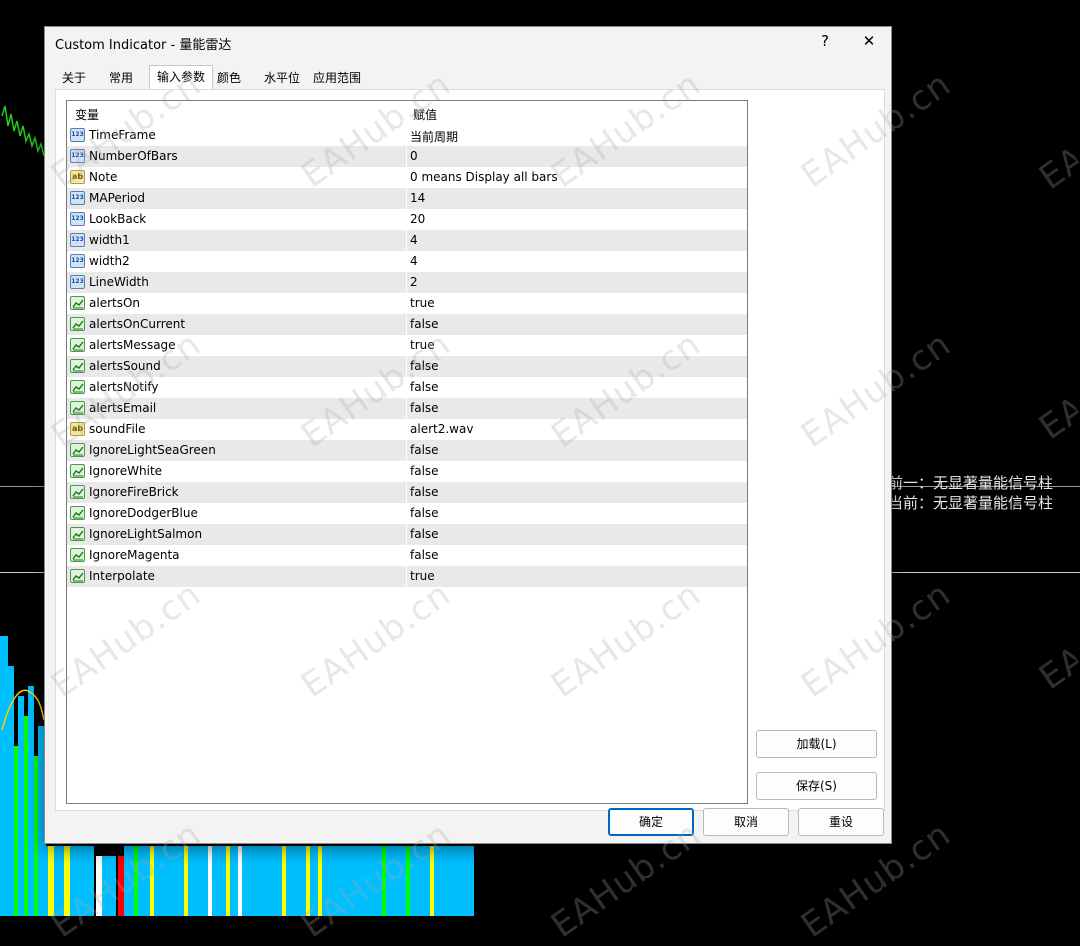 This screenshot has height=946, width=1080. I want to click on parameter-row: 123 TimeFrame 当前周期, so click(407, 135).